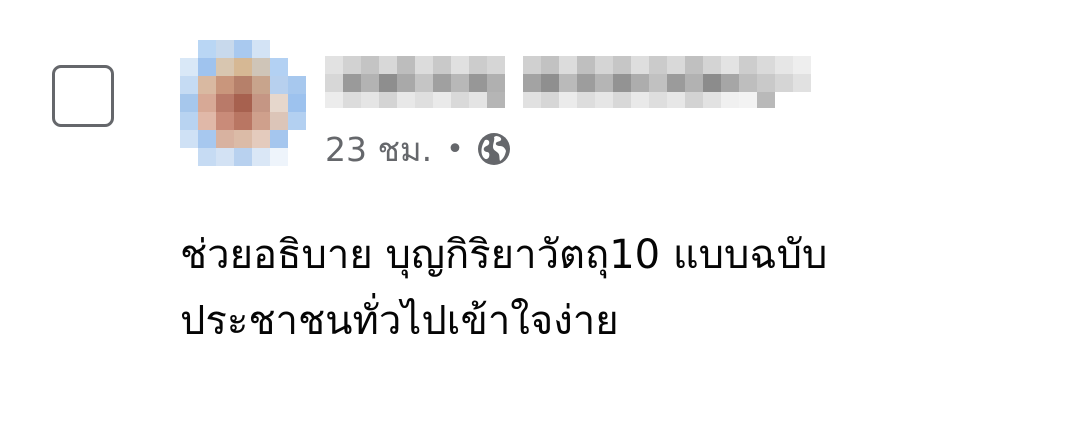  I want to click on comment-meta: 23 ชม. •, so click(418, 149).